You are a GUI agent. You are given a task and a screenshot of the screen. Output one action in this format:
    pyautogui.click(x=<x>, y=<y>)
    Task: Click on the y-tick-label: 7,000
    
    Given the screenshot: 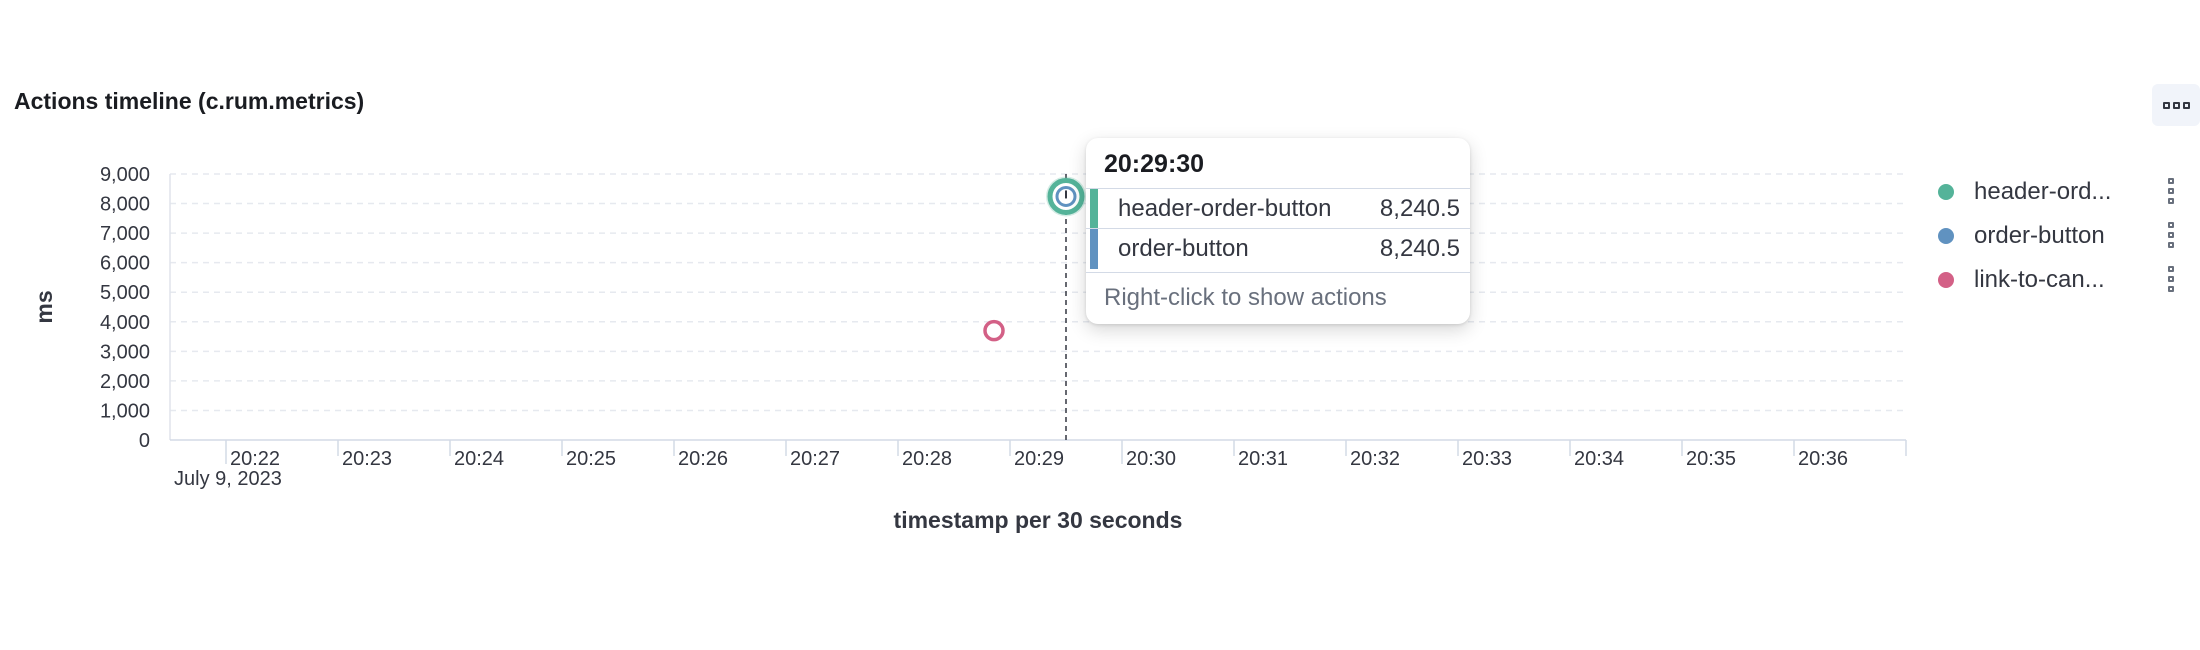 What is the action you would take?
    pyautogui.click(x=125, y=234)
    